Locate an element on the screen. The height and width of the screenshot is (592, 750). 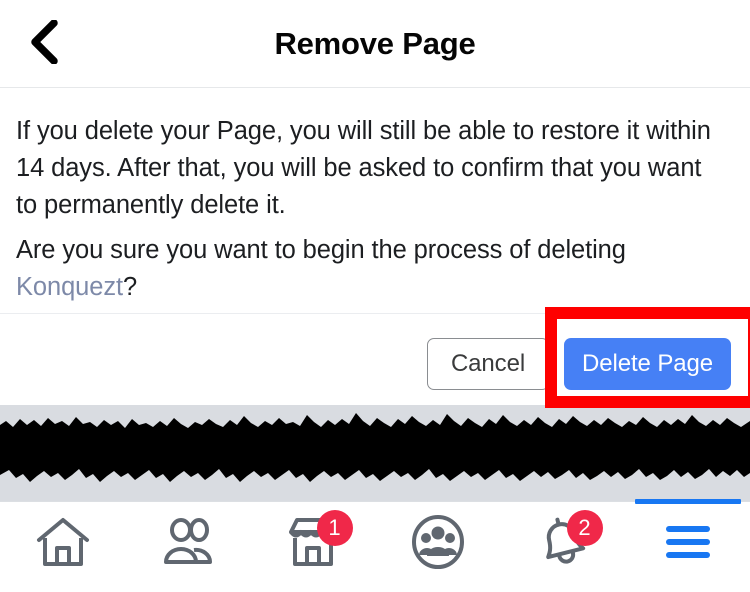
redaction-scribble is located at coordinates (375, 447).